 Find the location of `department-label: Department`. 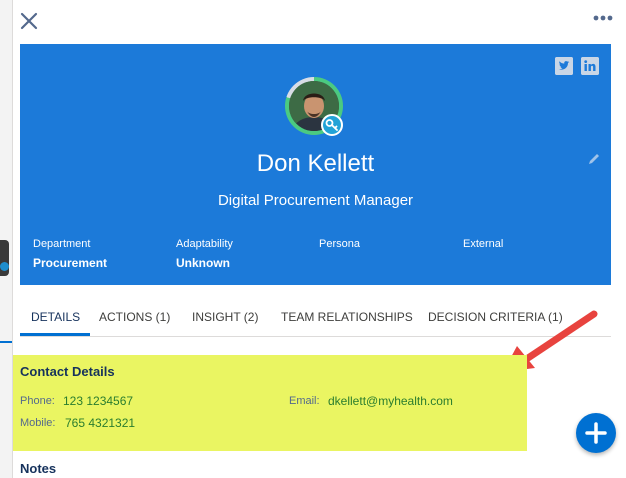

department-label: Department is located at coordinates (62, 244).